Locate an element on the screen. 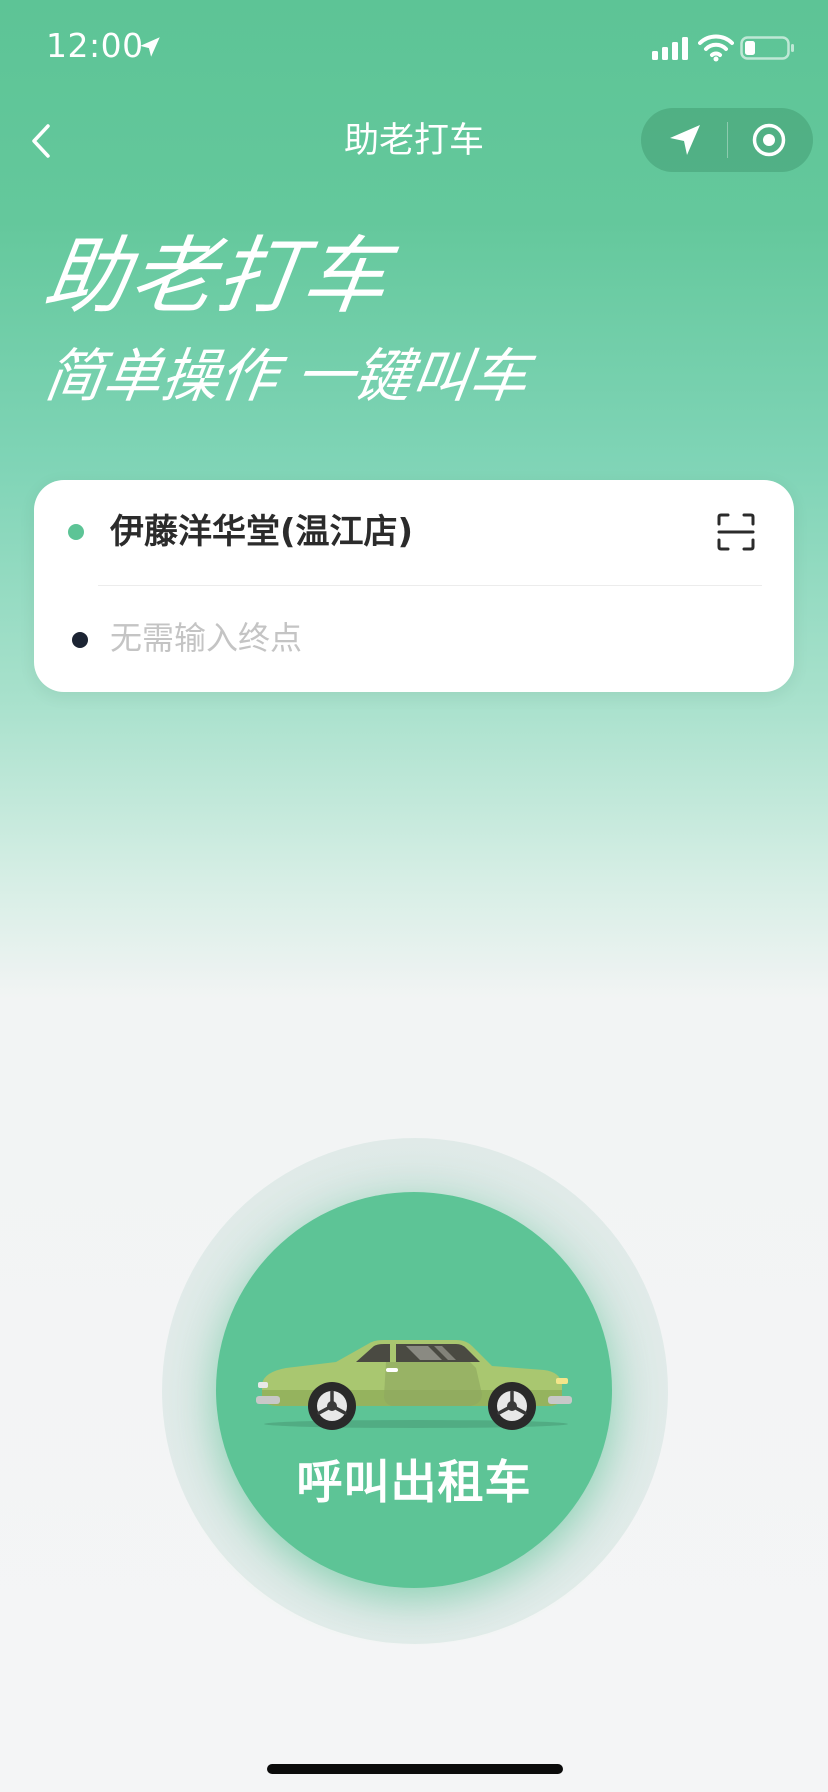 Image resolution: width=828 pixels, height=1792 pixels. location-arrow-icon is located at coordinates (150, 47).